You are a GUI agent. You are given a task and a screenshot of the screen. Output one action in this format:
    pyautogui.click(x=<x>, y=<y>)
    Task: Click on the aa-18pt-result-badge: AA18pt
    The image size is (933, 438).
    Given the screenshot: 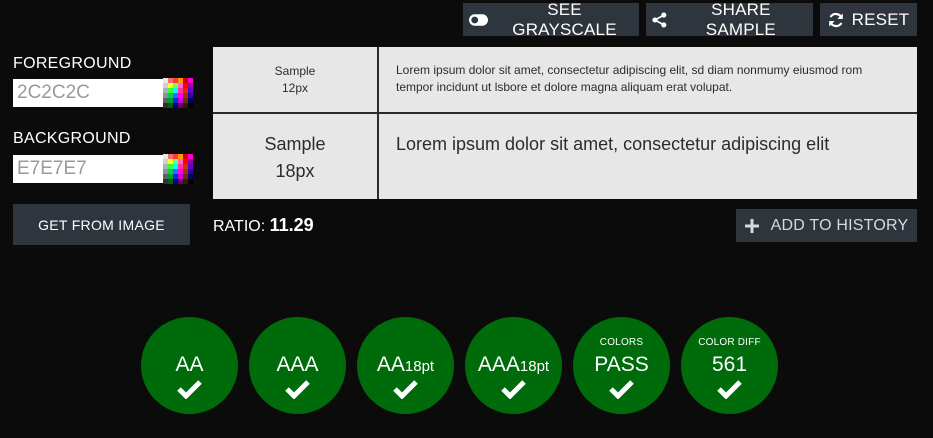 What is the action you would take?
    pyautogui.click(x=405, y=365)
    